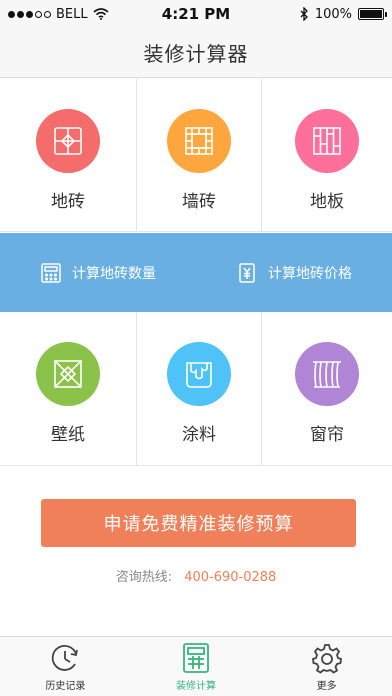 The image size is (392, 696). I want to click on gear-icon, so click(327, 658).